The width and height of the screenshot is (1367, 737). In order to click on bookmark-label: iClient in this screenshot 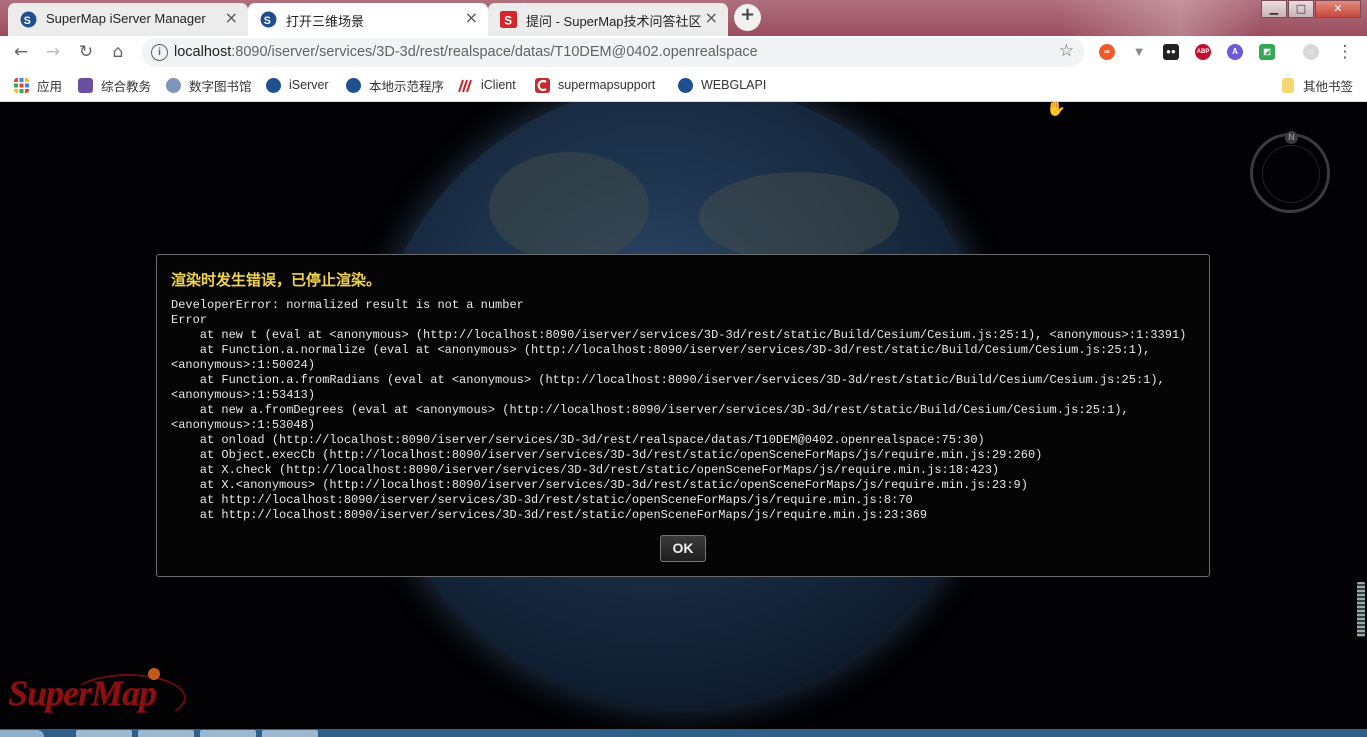, I will do `click(498, 85)`.